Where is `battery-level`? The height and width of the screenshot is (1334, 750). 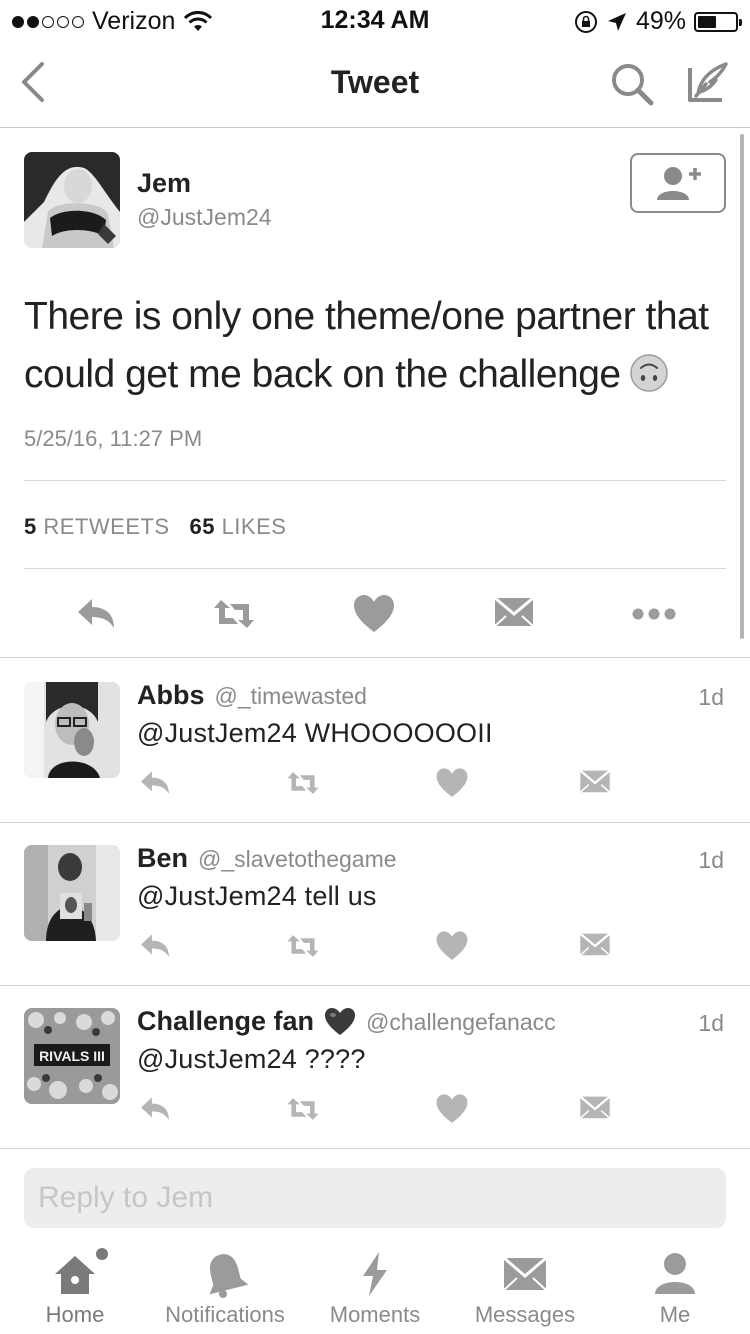
battery-level is located at coordinates (707, 21).